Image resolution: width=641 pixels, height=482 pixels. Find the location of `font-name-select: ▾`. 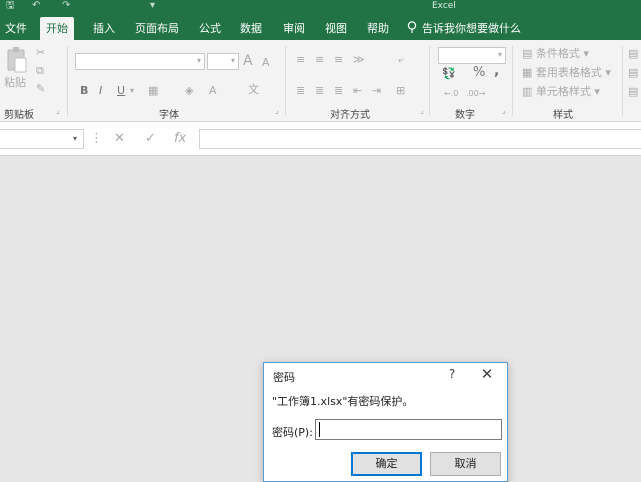

font-name-select: ▾ is located at coordinates (140, 61).